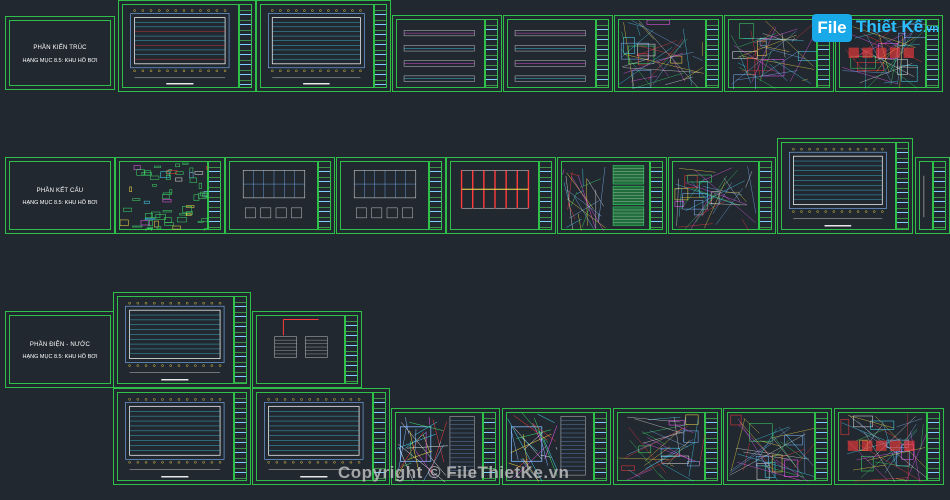 The width and height of the screenshot is (950, 500). I want to click on logo-suffix: .vn, so click(931, 29).